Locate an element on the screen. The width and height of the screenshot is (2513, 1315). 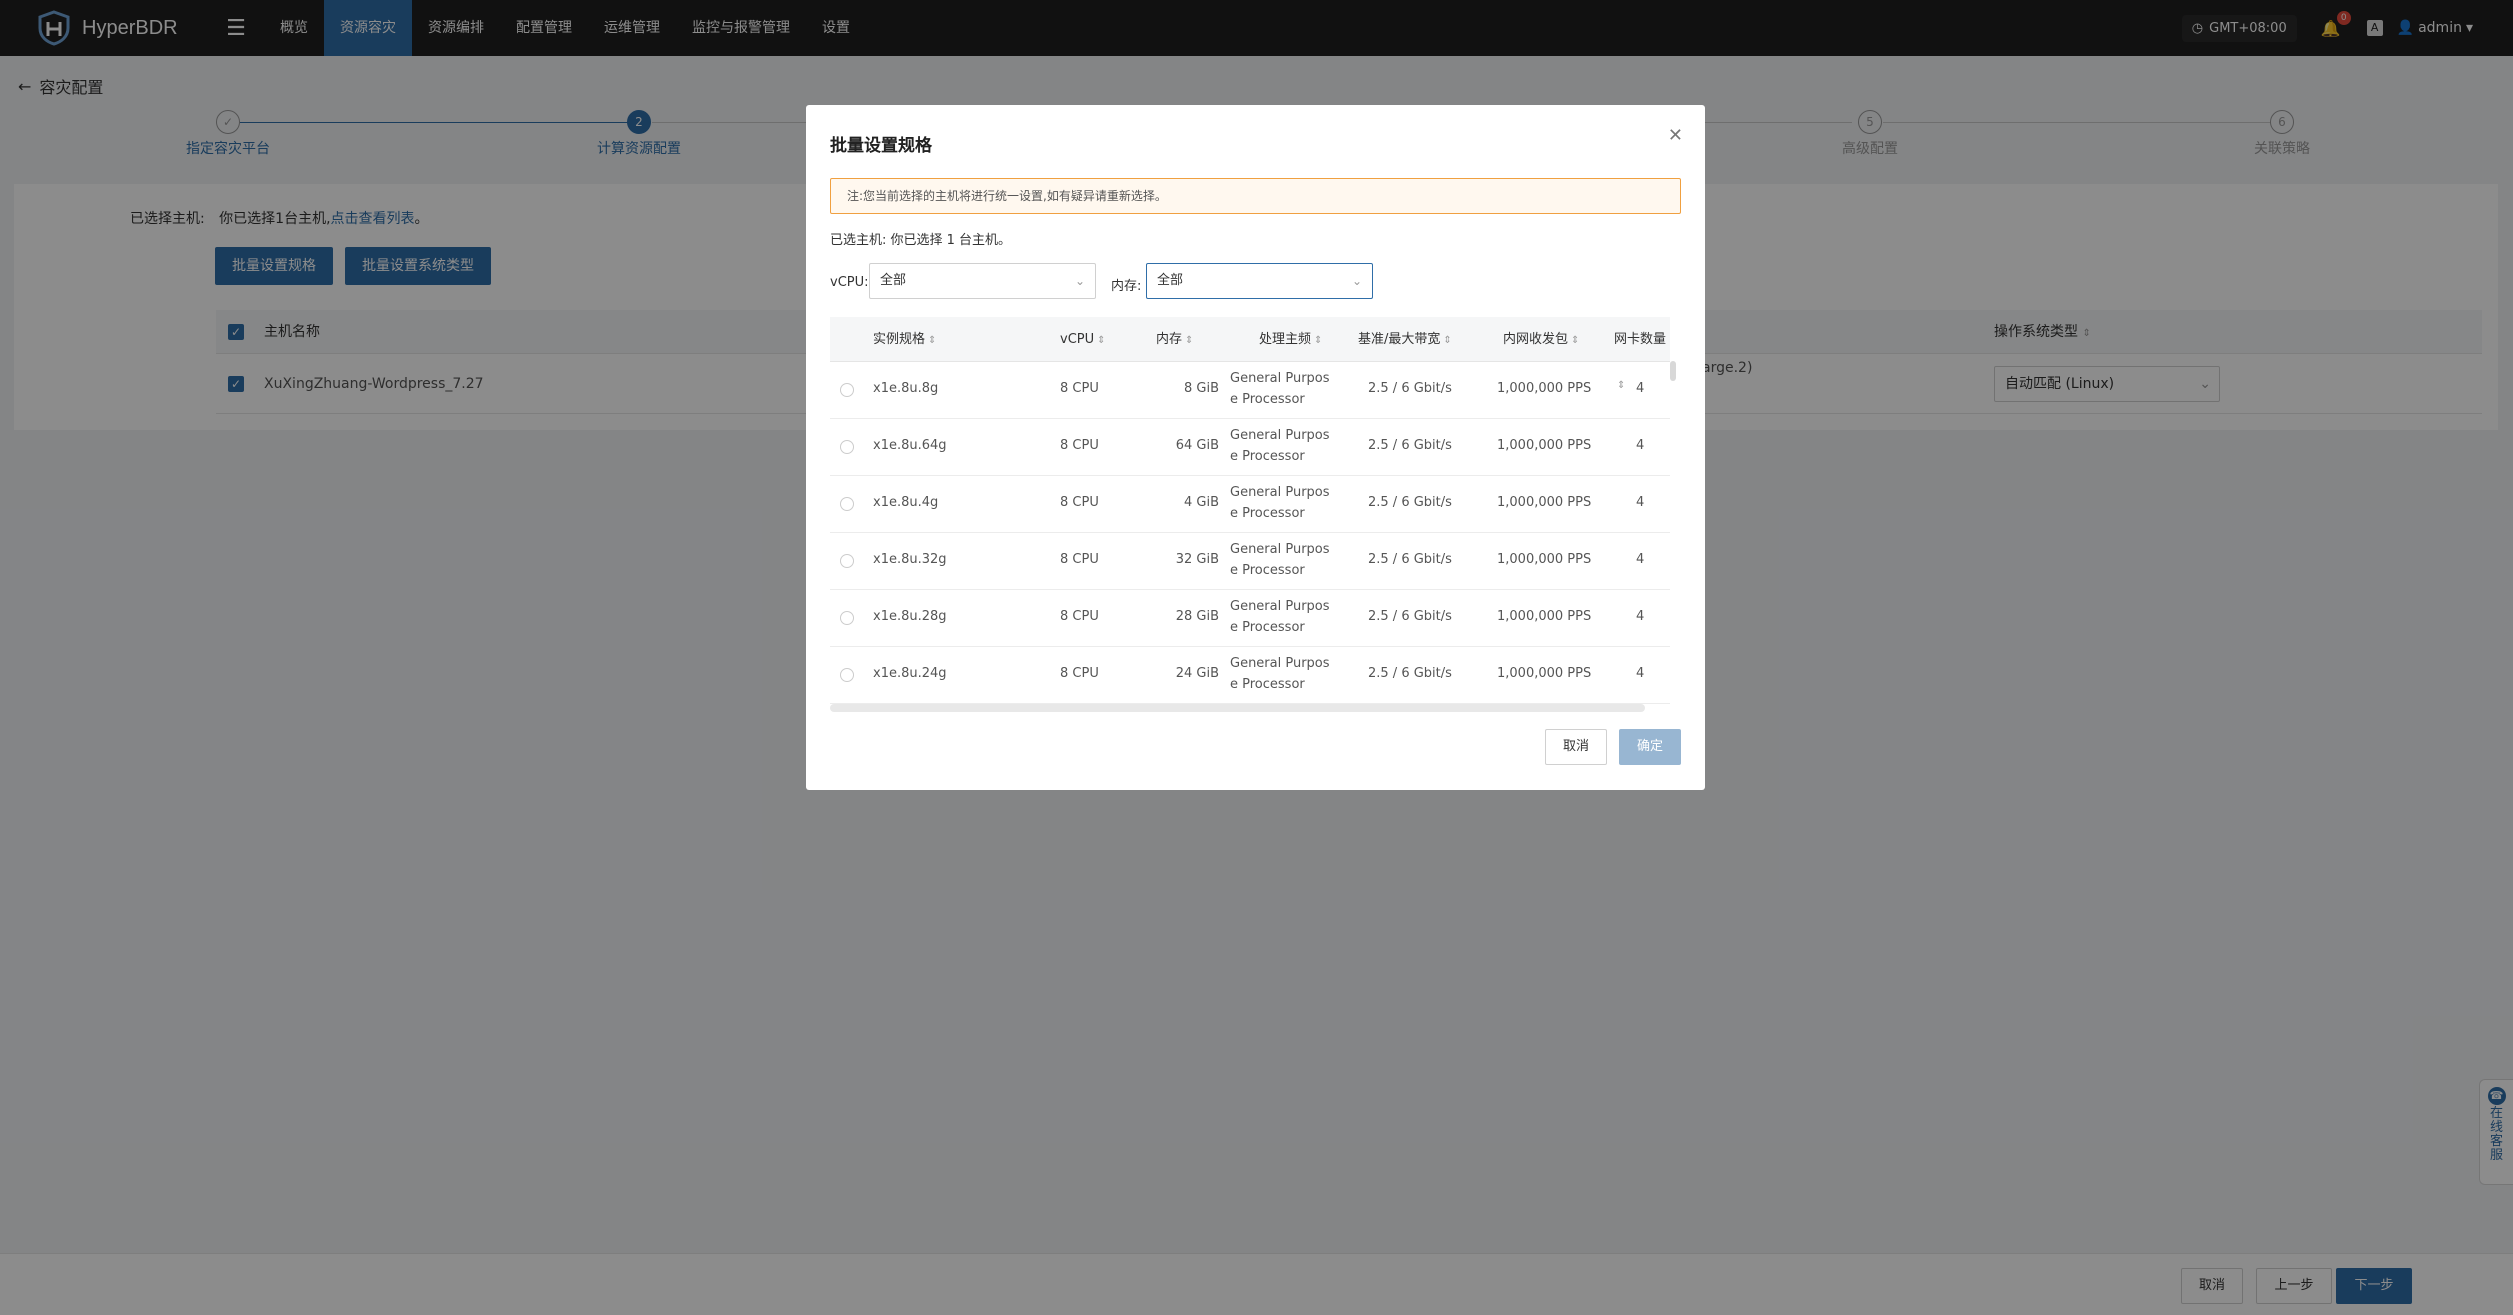
cell-spec: x1e.8u.4g is located at coordinates (906, 502).